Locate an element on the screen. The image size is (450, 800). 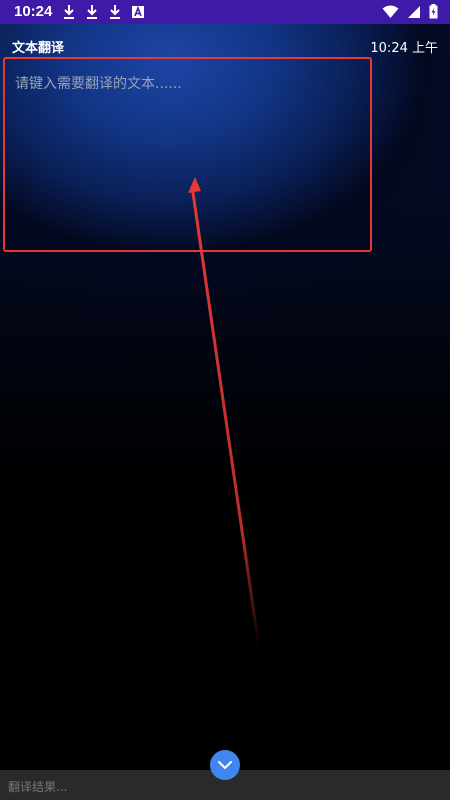
clock-label: 10:24 上午 is located at coordinates (404, 48).